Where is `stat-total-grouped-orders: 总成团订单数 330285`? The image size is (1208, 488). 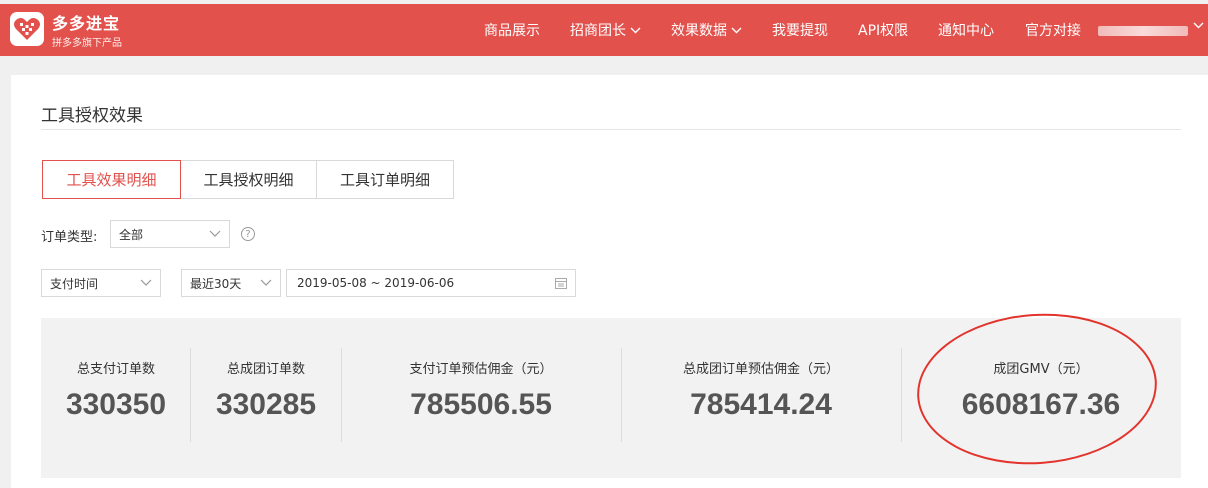 stat-total-grouped-orders: 总成团订单数 330285 is located at coordinates (266, 398).